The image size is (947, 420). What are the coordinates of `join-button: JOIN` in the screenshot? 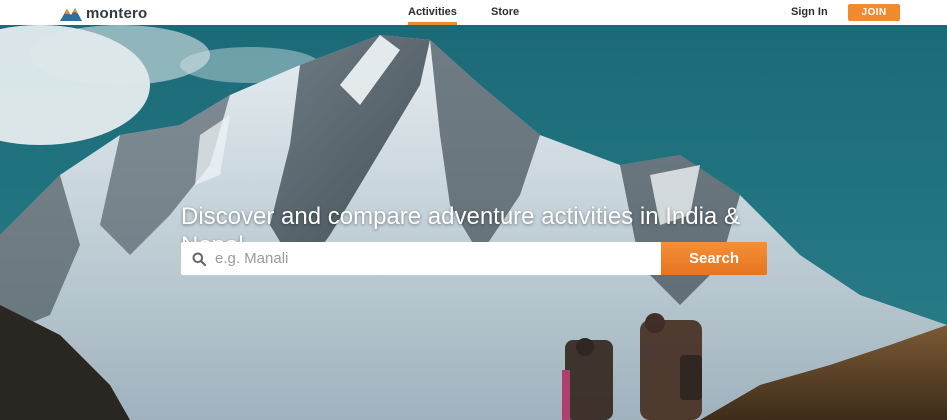 It's located at (874, 12).